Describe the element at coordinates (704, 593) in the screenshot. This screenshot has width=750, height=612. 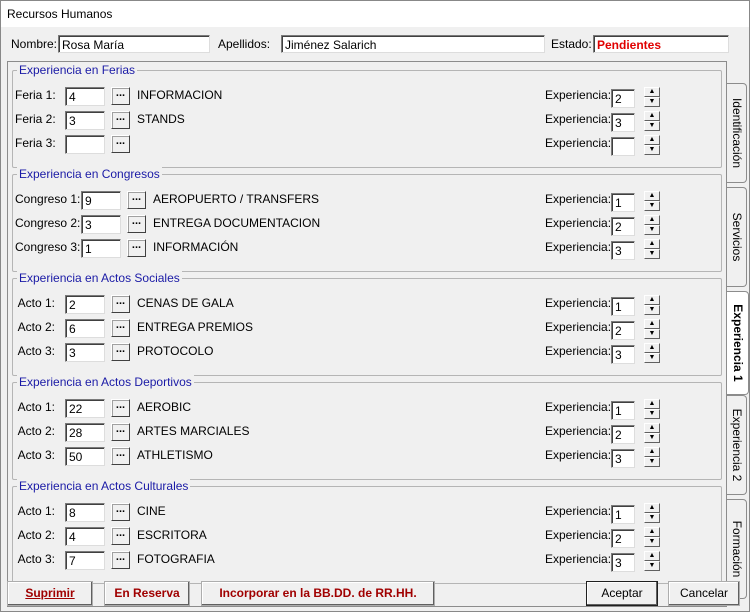
I see `cancelar-button: Cancelar` at that location.